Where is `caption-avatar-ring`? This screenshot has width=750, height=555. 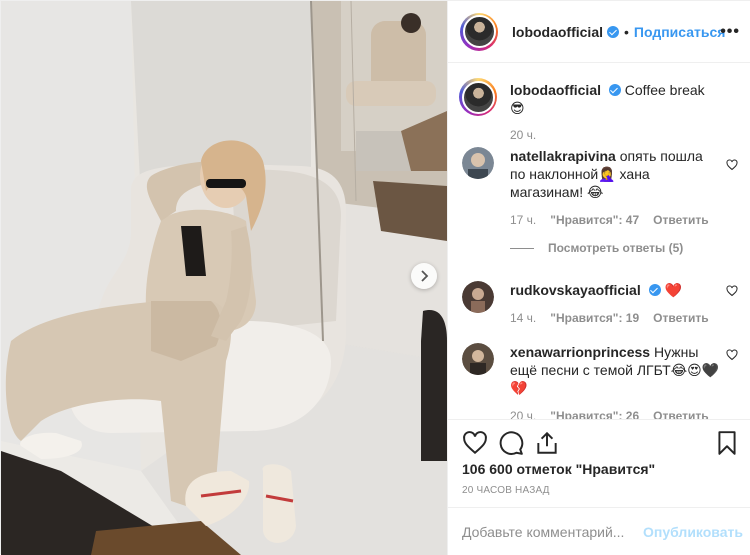 caption-avatar-ring is located at coordinates (478, 97).